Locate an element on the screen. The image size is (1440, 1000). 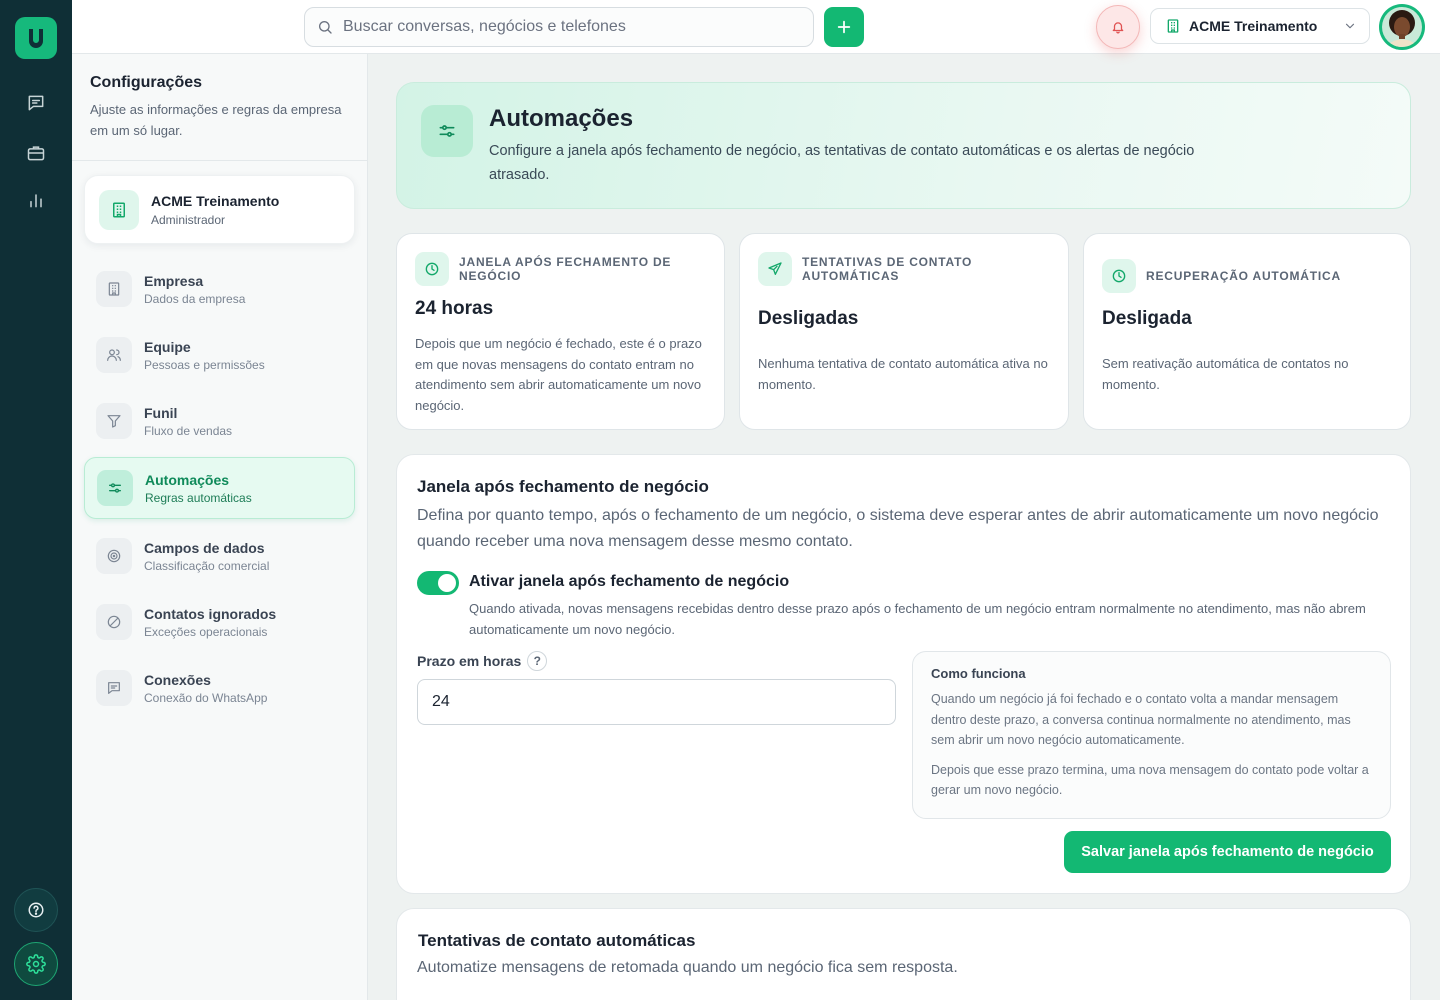
add-button is located at coordinates (844, 27).